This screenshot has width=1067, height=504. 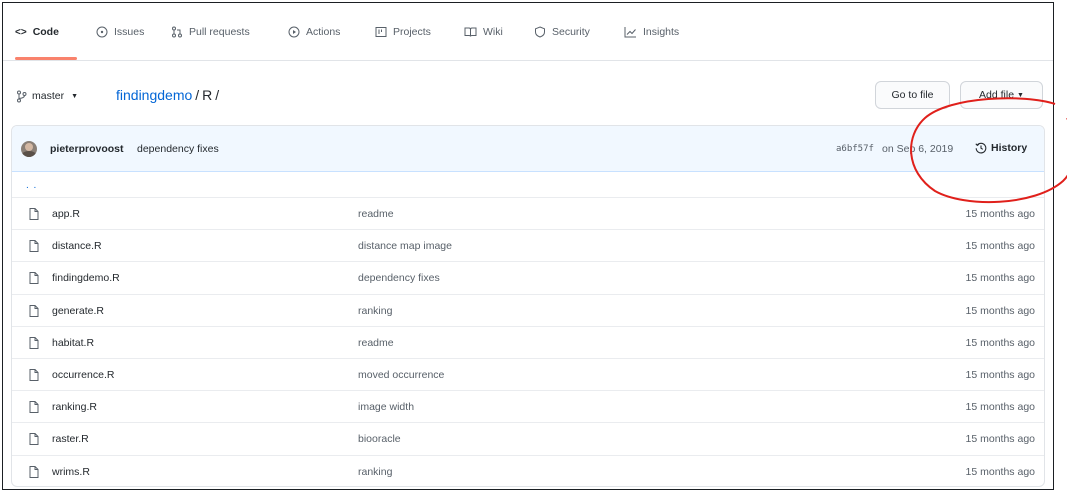 What do you see at coordinates (154, 95) in the screenshot?
I see `breadcrumb-repo-link: findingdemo` at bounding box center [154, 95].